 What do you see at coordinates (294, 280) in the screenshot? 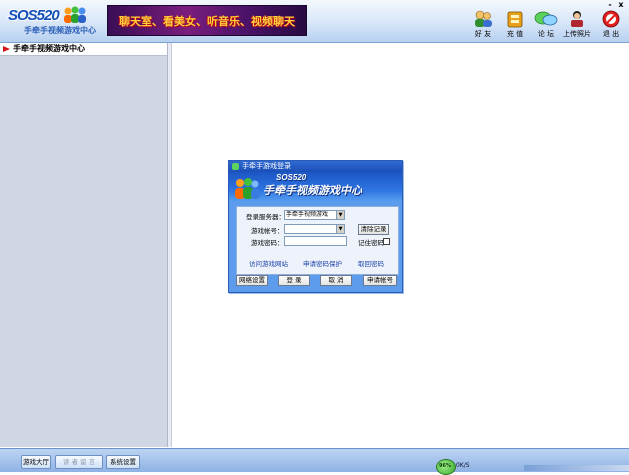
I see `login-button: 登 录` at bounding box center [294, 280].